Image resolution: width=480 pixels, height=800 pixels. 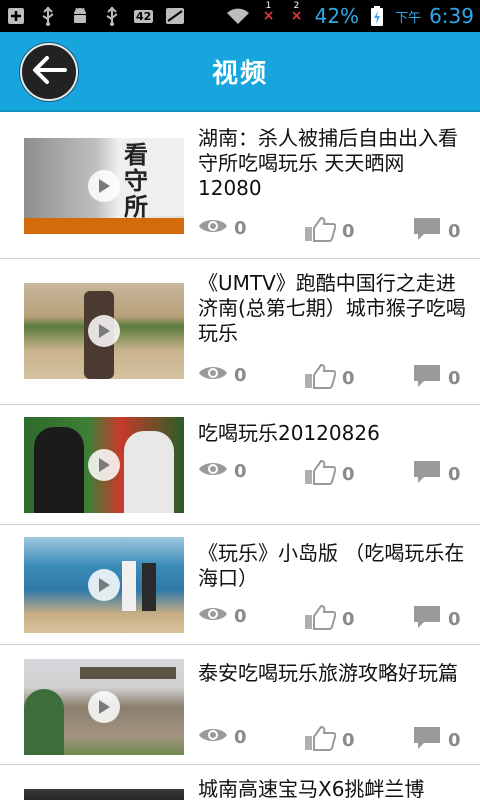 I want to click on usb-icon, so click(x=48, y=16).